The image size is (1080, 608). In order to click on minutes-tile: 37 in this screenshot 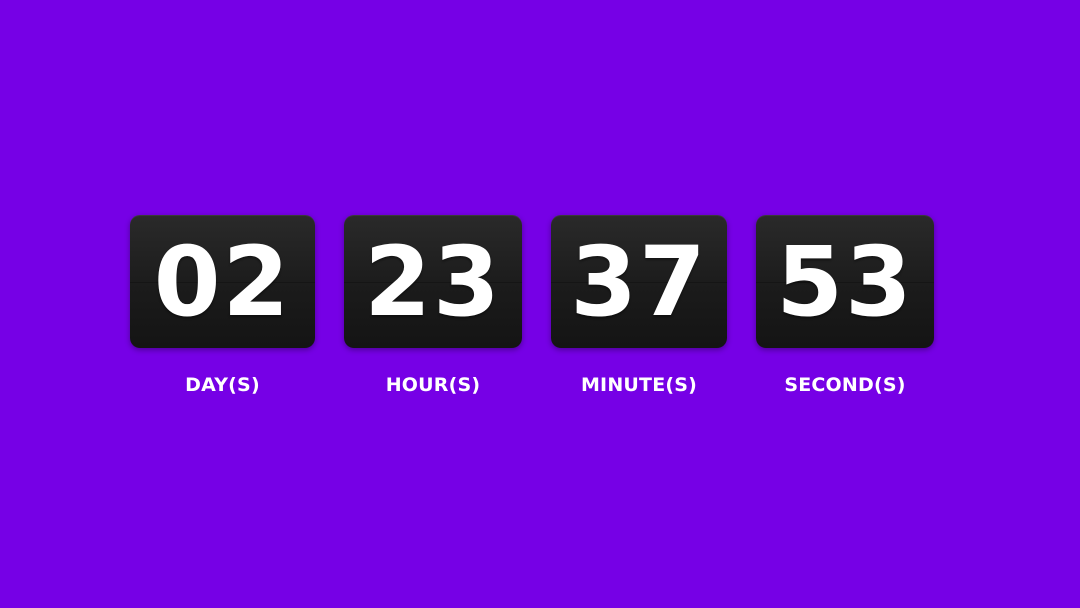, I will do `click(639, 281)`.